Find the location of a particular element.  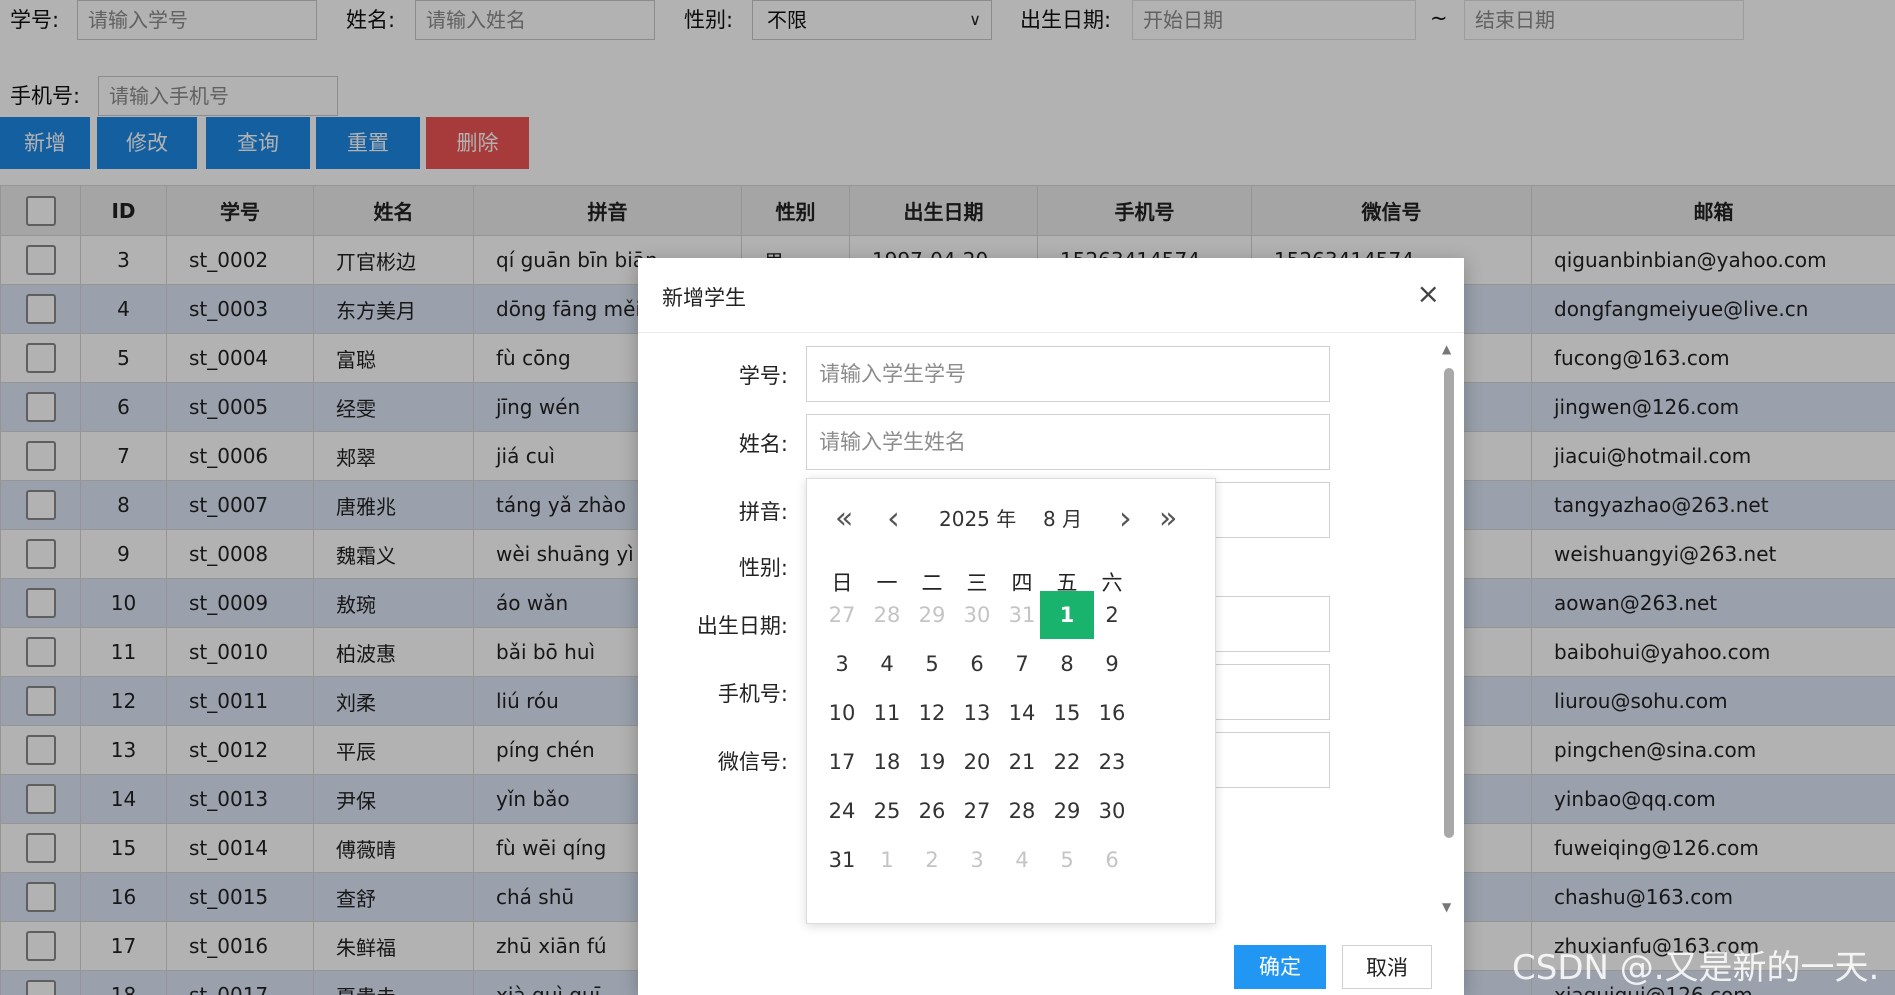

calendar-day: 6 is located at coordinates (1112, 860).